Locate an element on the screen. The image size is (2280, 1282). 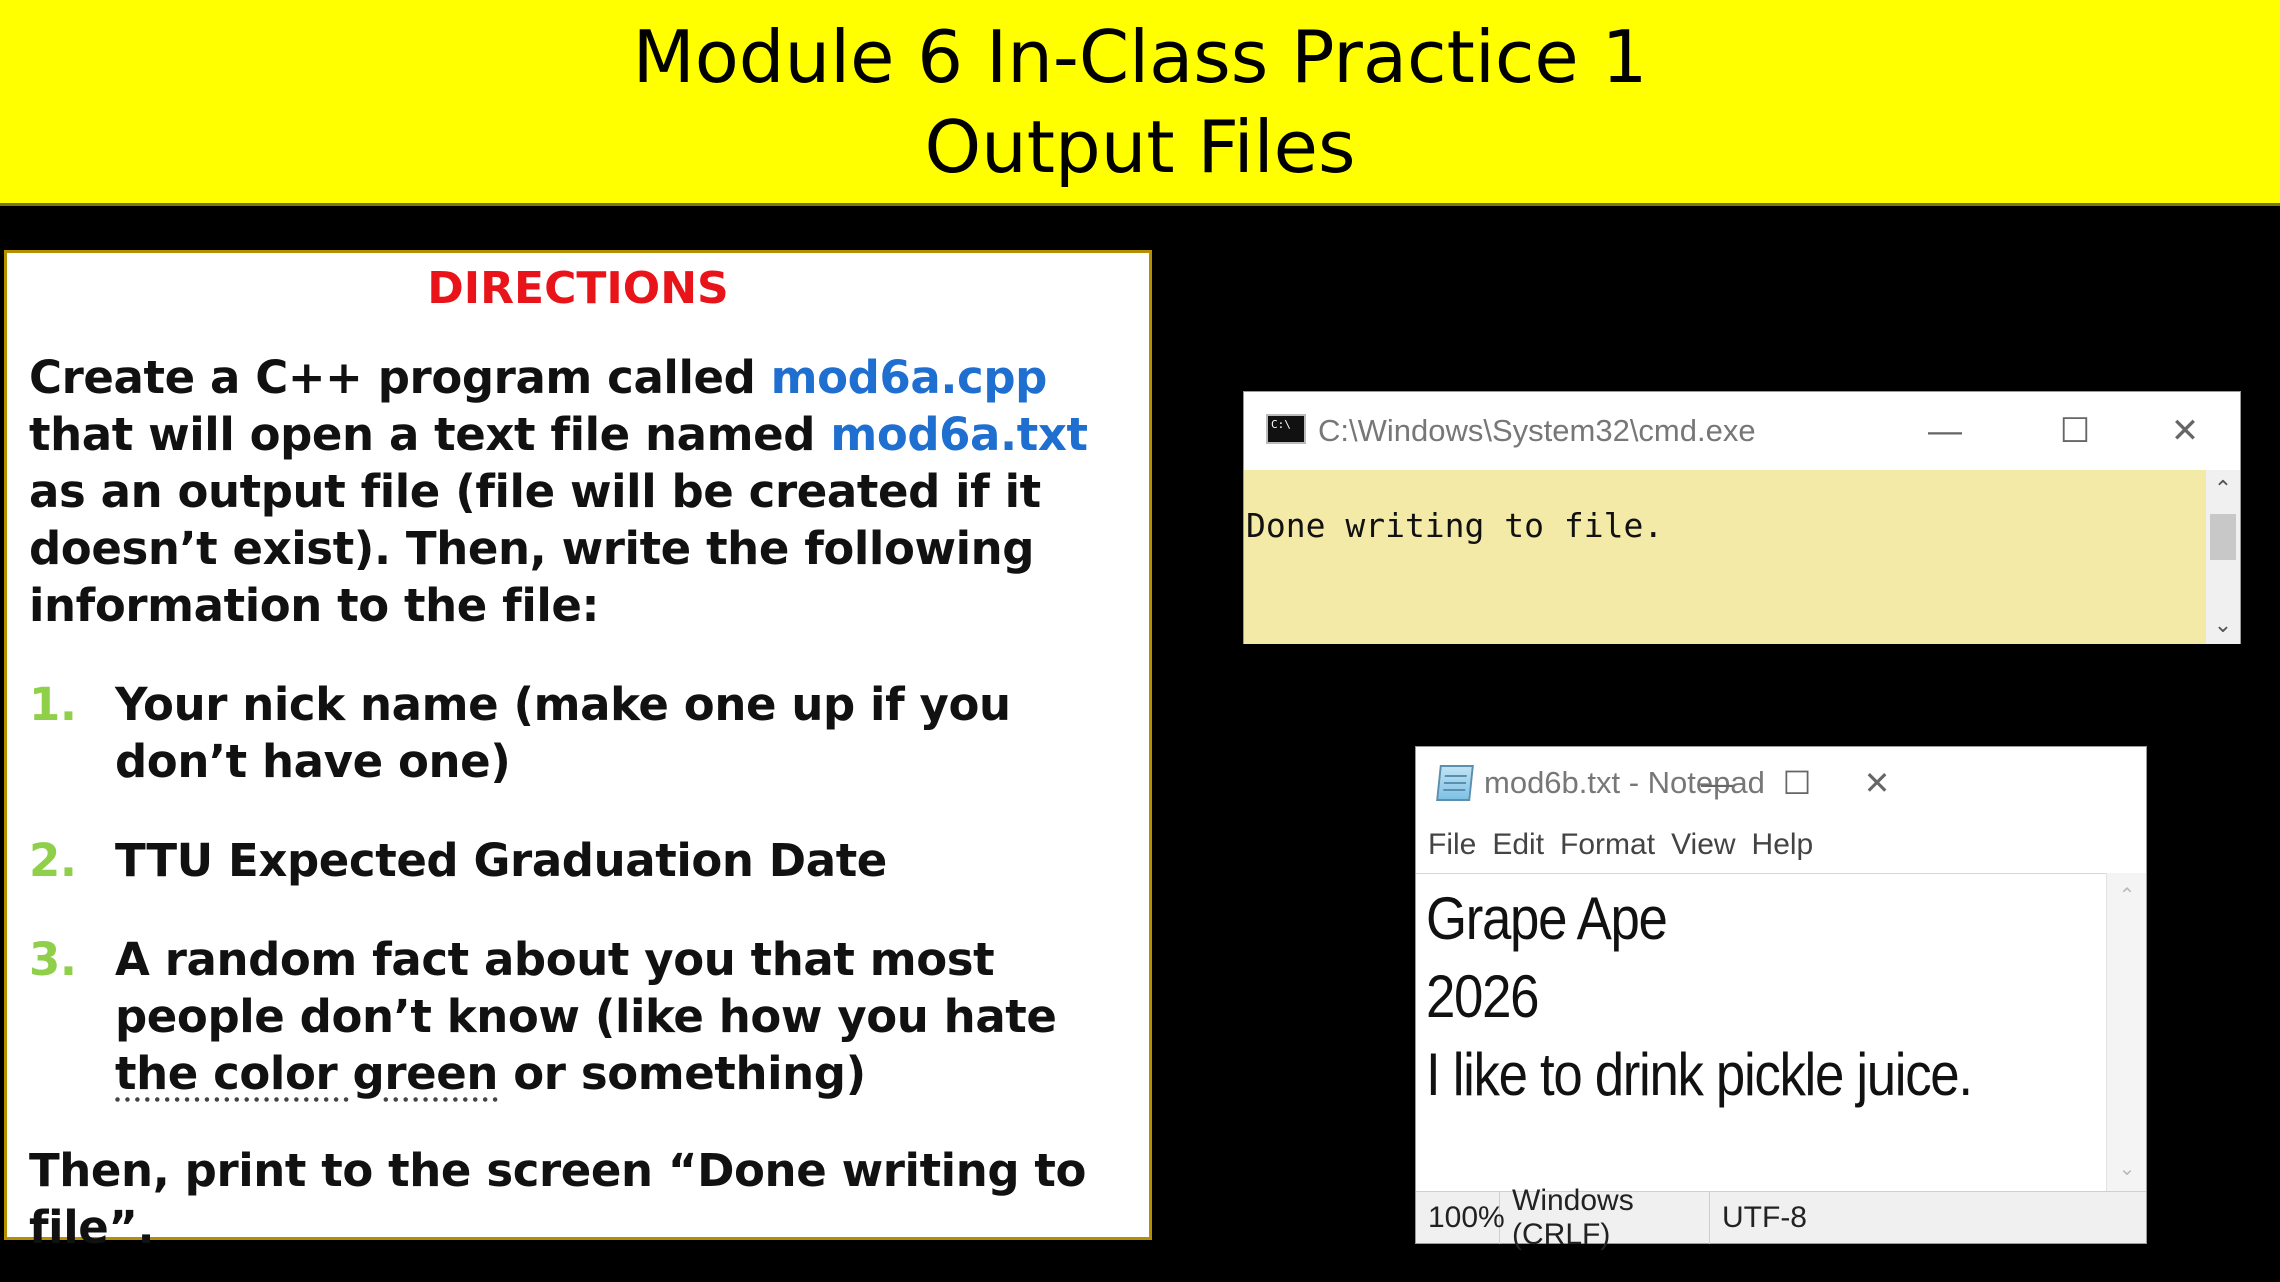
cmd-scrollbar: ⌃ ⌄ is located at coordinates (2223, 557).